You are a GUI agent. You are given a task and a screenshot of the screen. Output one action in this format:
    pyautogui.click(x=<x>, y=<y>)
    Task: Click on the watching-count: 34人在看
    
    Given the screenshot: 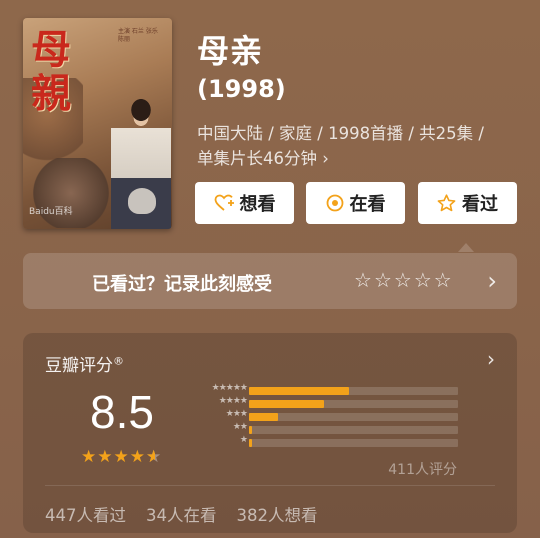 What is the action you would take?
    pyautogui.click(x=181, y=514)
    